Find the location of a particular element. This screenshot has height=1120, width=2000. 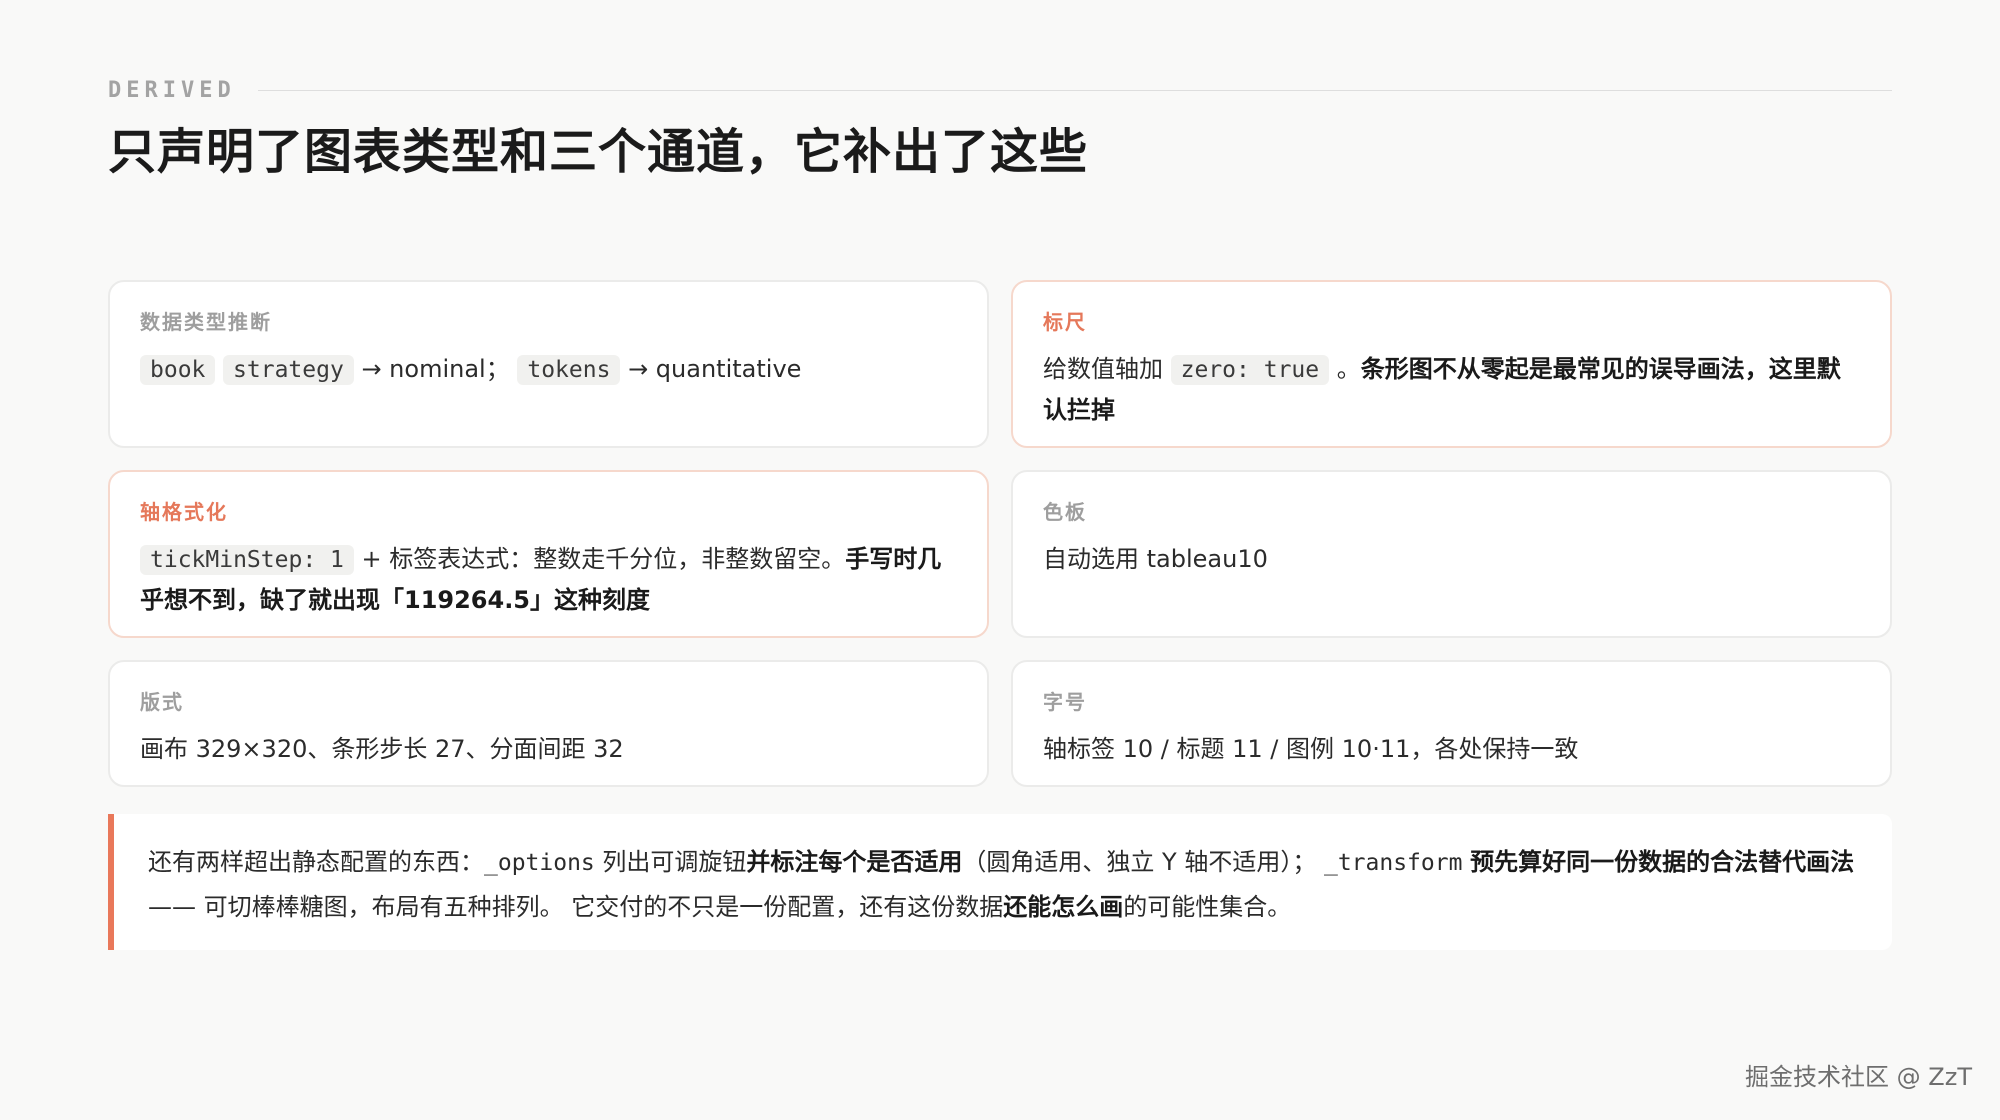

eyebrow-label: DERIVED is located at coordinates (172, 90).